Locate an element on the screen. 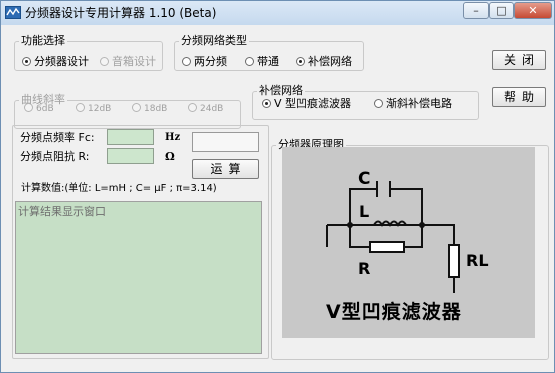 This screenshot has width=555, height=373. impedance-input is located at coordinates (130, 156).